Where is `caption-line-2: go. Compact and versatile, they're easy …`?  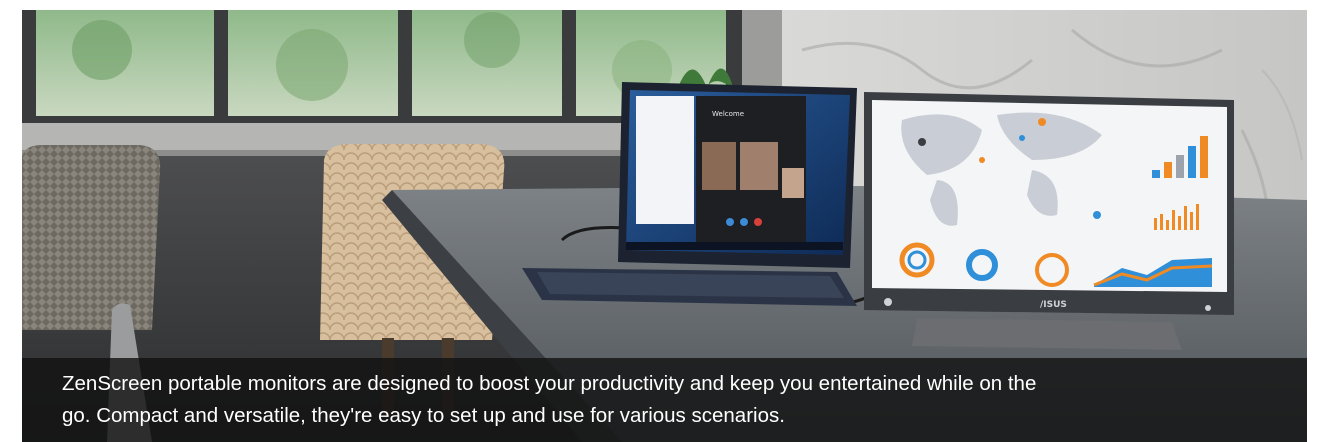
caption-line-2: go. Compact and versatile, they're easy … is located at coordinates (423, 415).